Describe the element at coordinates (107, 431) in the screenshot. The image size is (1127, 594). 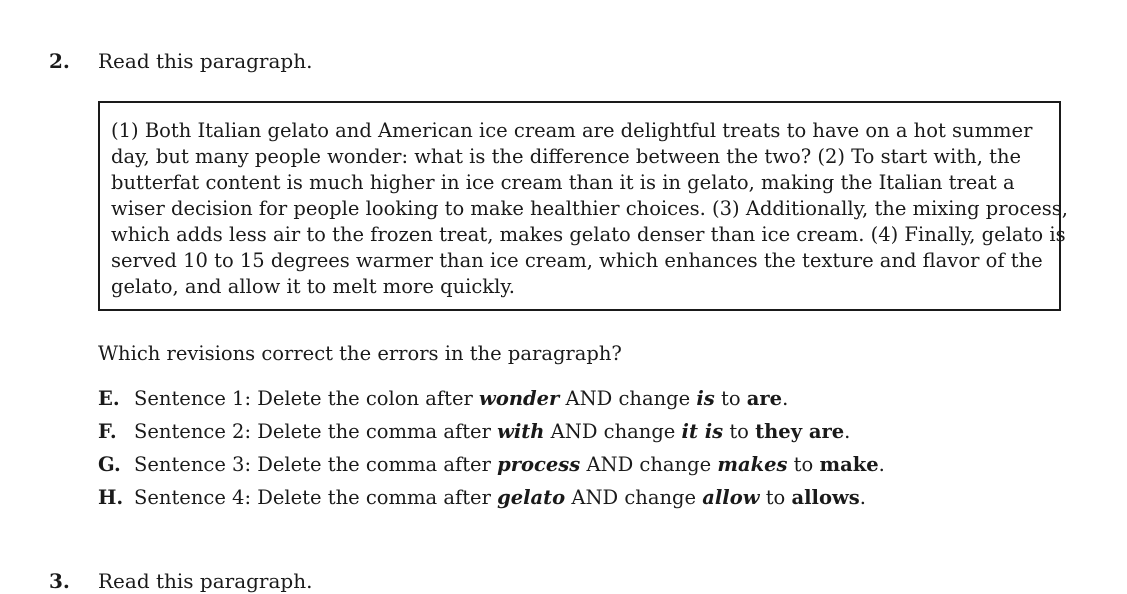
I see `choice-letter: F.` at that location.